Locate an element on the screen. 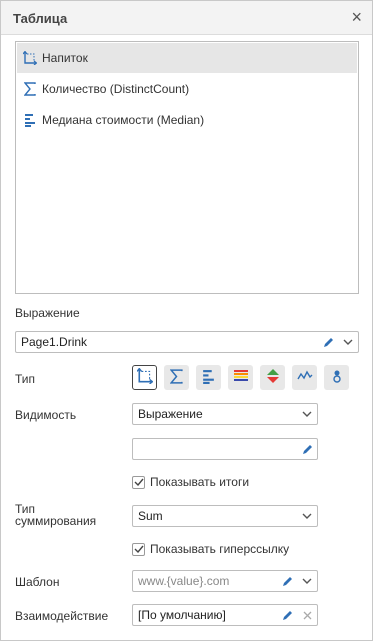 The image size is (373, 641). up-down-arrows-icon is located at coordinates (273, 377).